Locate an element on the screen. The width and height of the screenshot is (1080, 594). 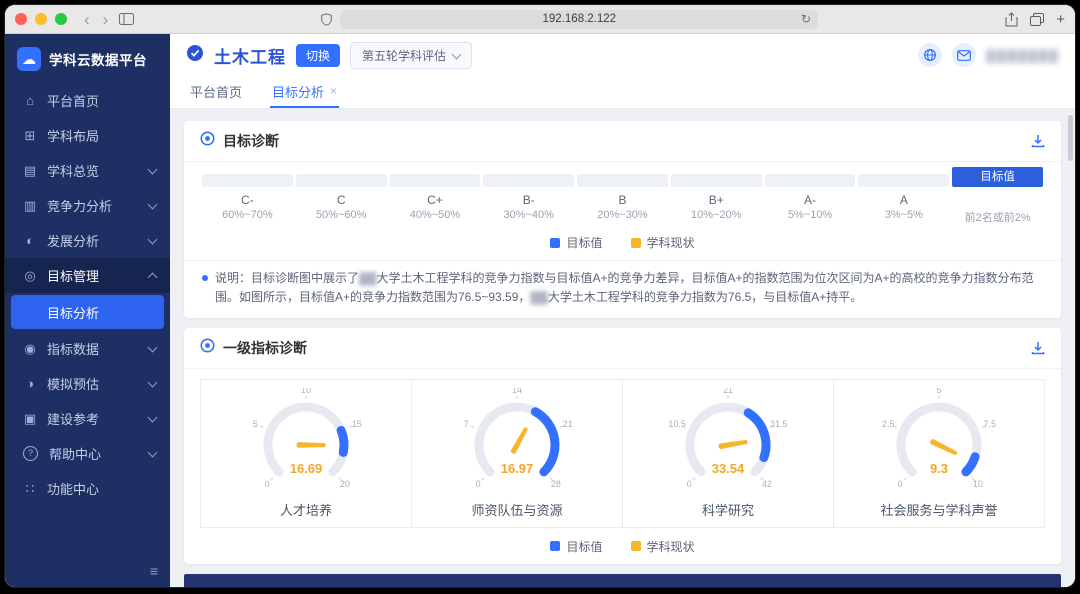
sidebar-item-construction-reference: ▣ 建设参考 is located at coordinates (87, 418).